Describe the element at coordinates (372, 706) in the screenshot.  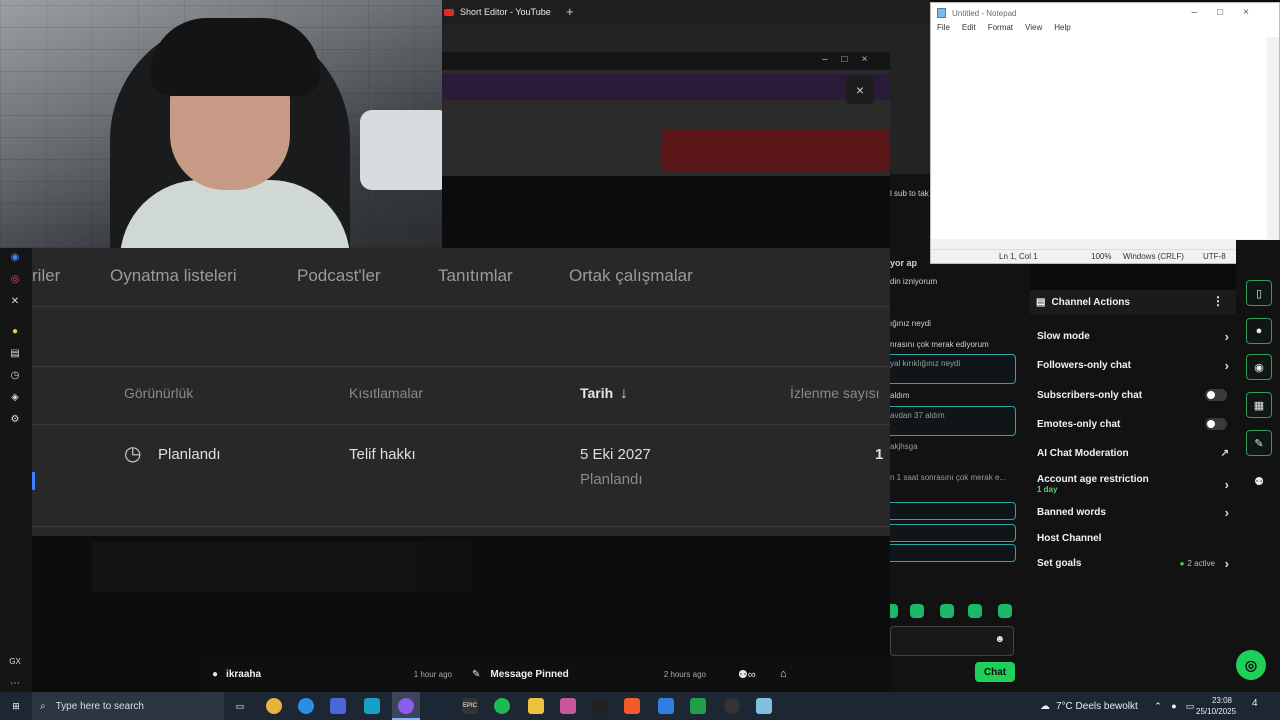
I see `app-icon` at that location.